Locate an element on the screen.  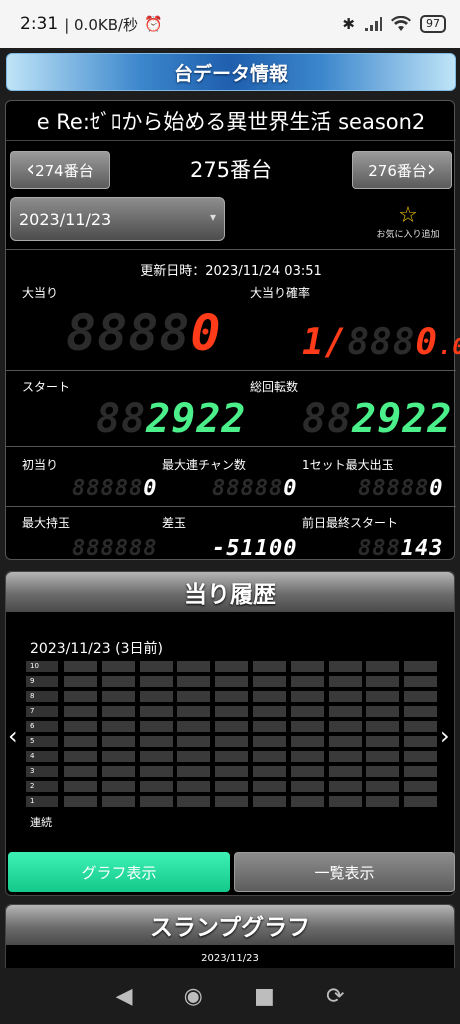
date-select-value: 2023/11/23 is located at coordinates (65, 219).